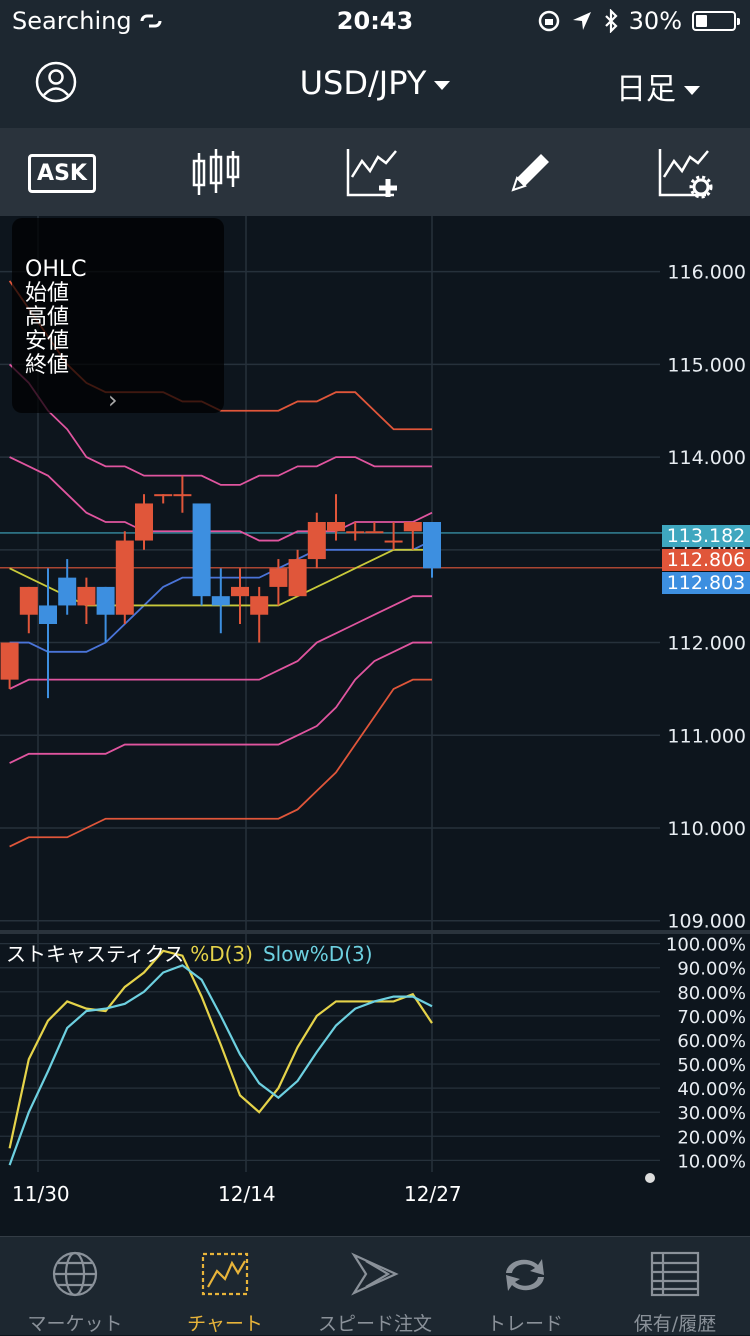 The image size is (750, 1336). I want to click on status-right: 30%, so click(638, 21).